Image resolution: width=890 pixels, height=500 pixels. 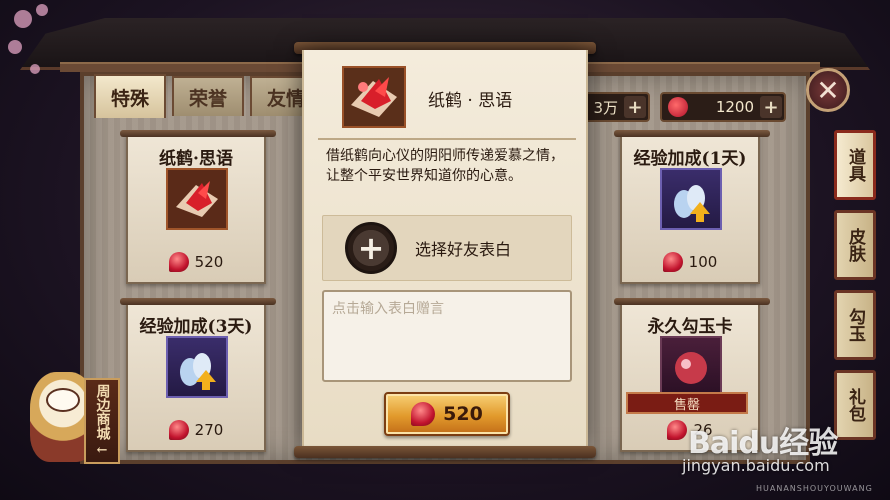 What do you see at coordinates (463, 249) in the screenshot?
I see `select-friend-label: 选择好友表白` at bounding box center [463, 249].